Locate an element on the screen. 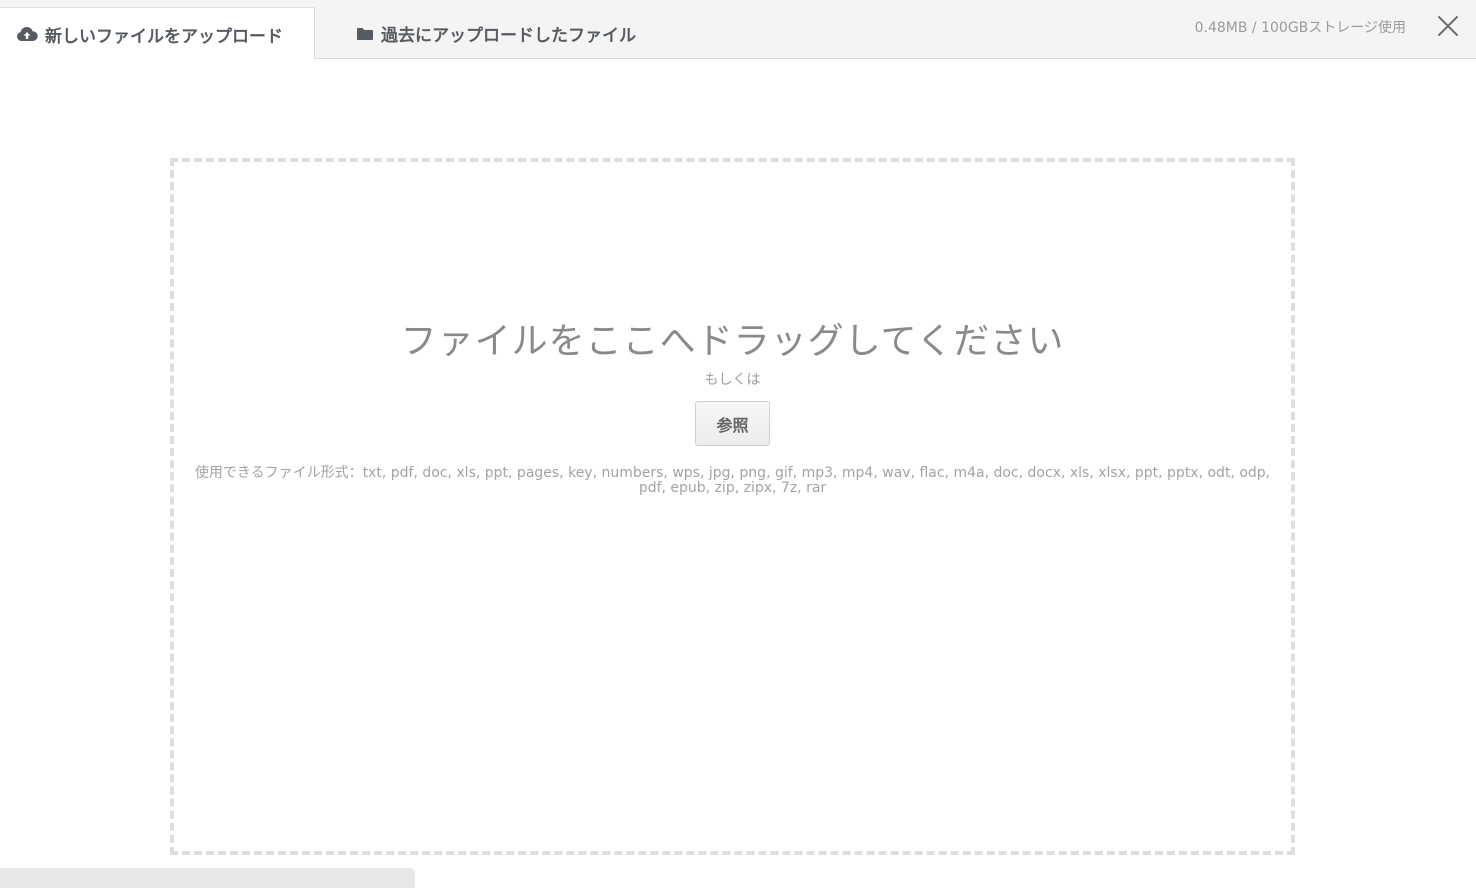 The image size is (1476, 888). bottom-panel-bar is located at coordinates (207, 878).